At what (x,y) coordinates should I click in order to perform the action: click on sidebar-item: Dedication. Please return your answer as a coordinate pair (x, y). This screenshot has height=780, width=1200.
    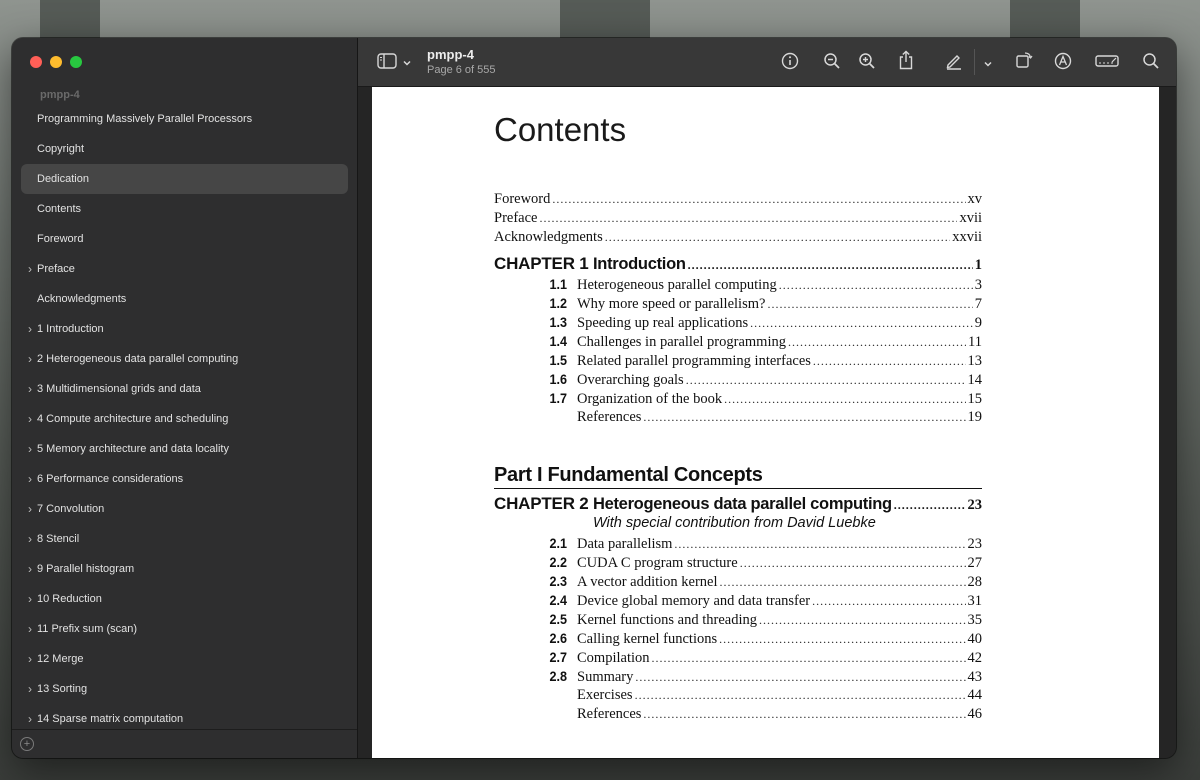
    Looking at the image, I should click on (184, 179).